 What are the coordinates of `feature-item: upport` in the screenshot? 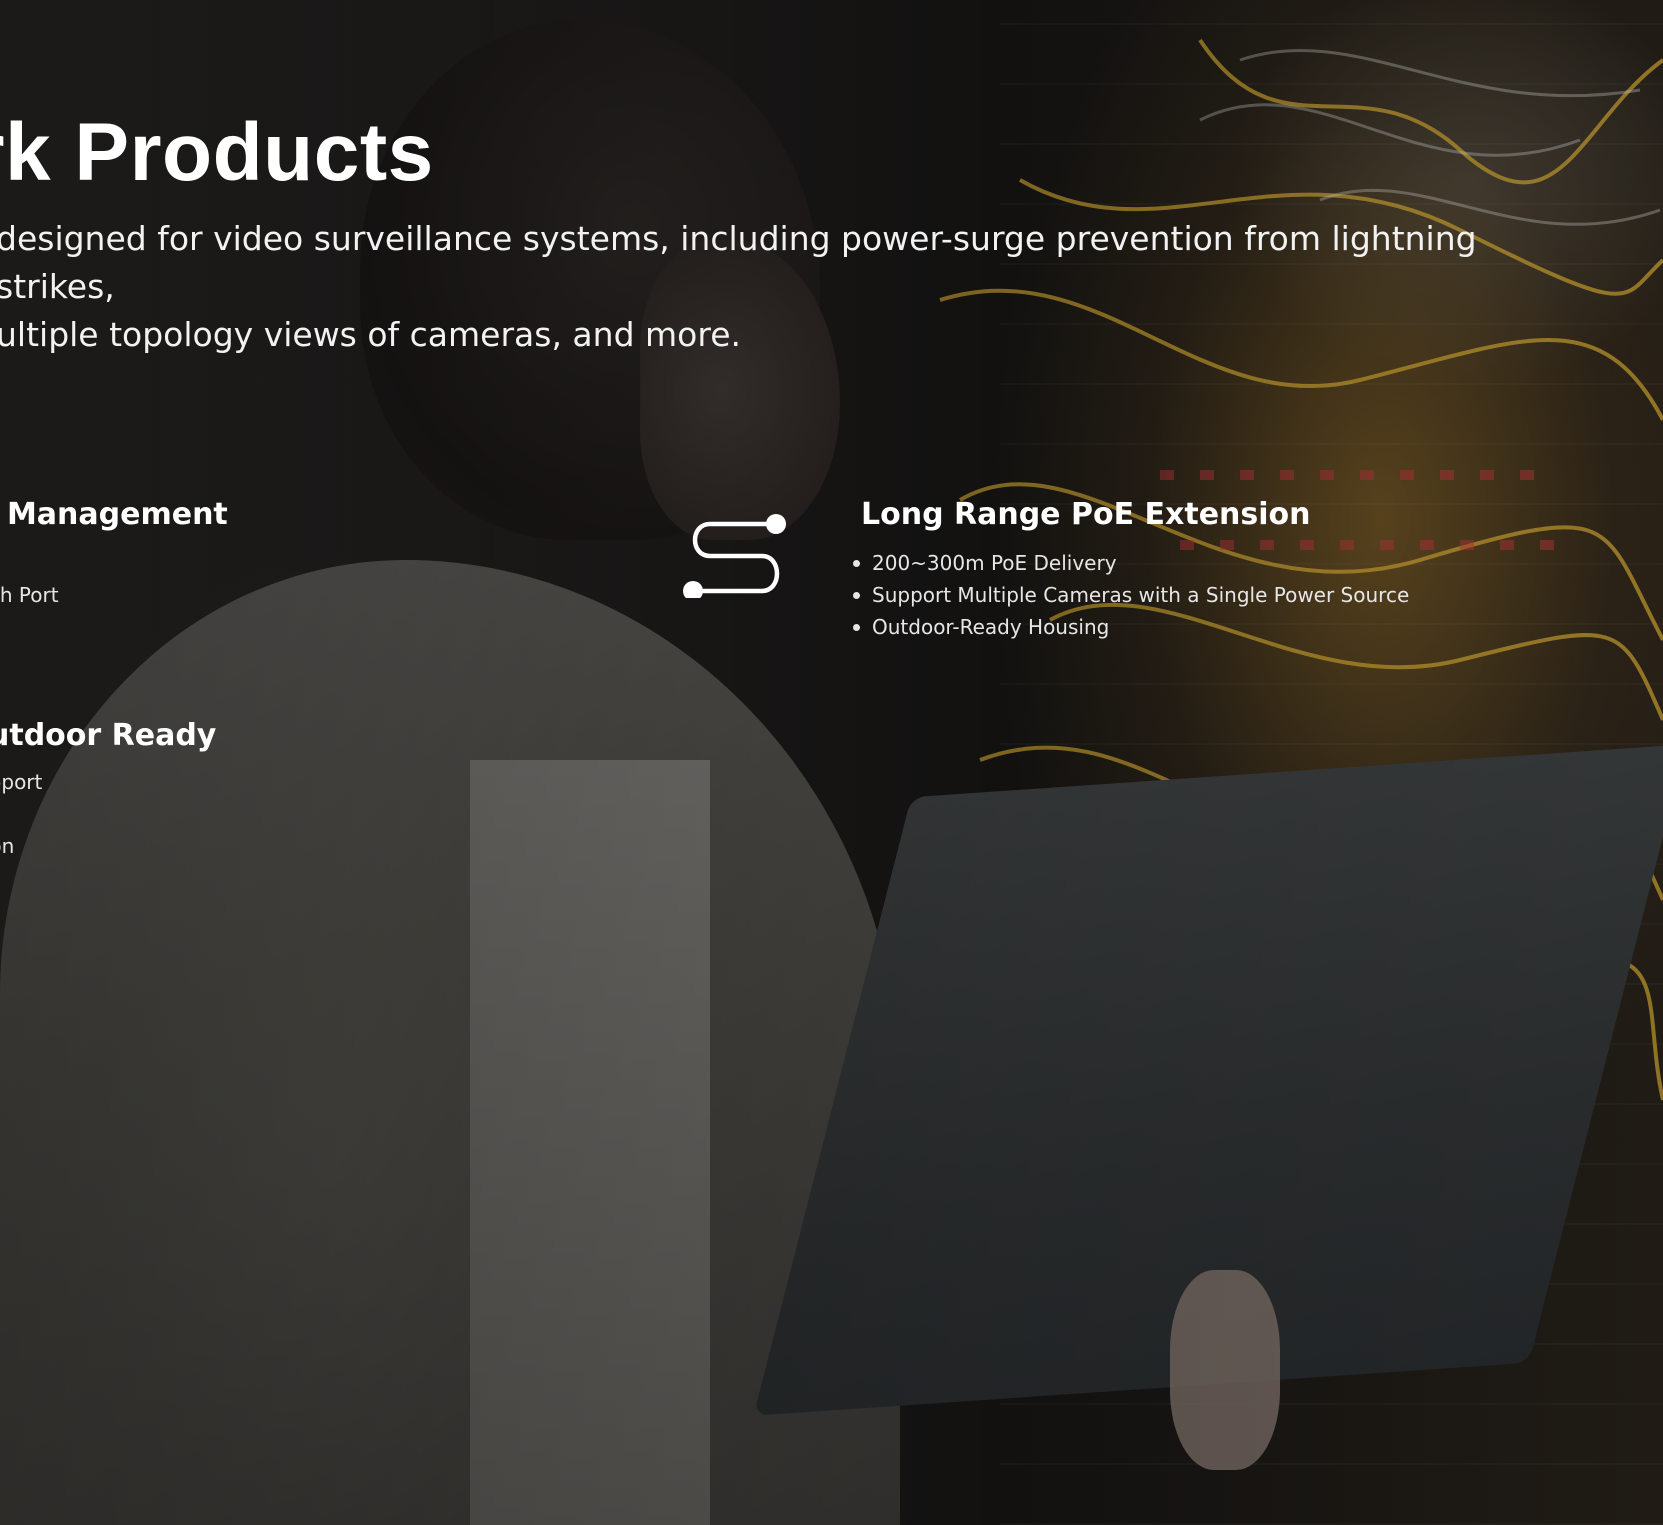 It's located at (21, 782).